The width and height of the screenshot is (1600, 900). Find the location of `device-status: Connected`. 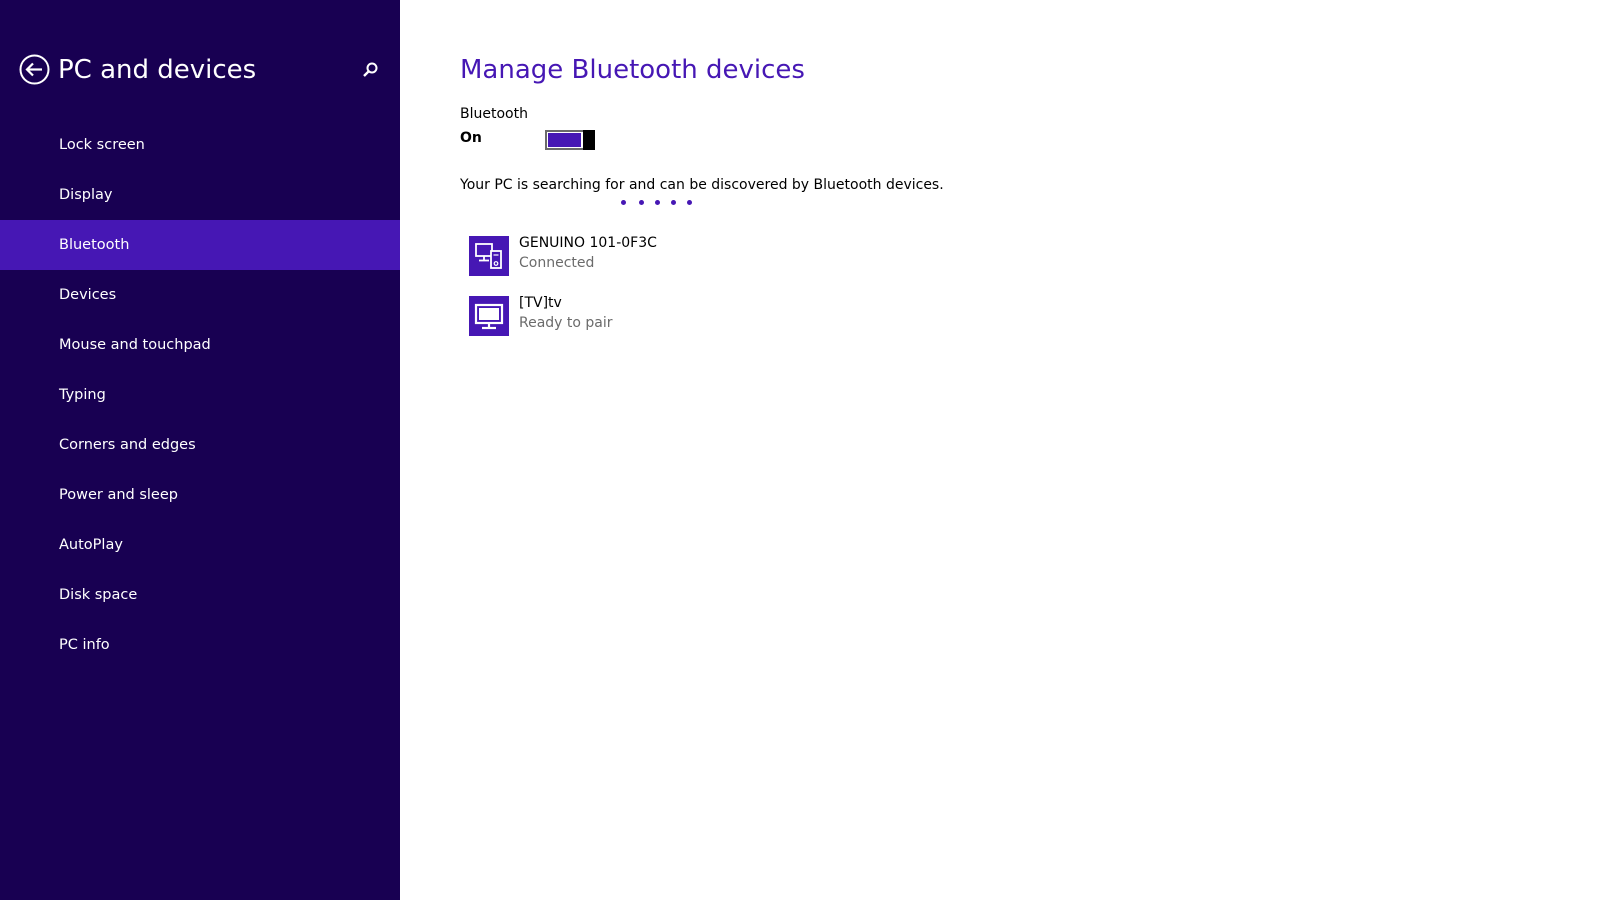

device-status: Connected is located at coordinates (557, 263).